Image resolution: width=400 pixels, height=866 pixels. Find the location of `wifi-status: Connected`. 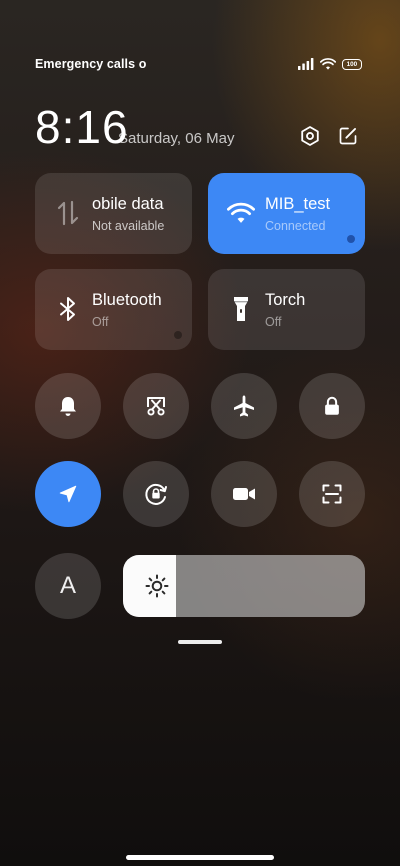

wifi-status: Connected is located at coordinates (295, 226).